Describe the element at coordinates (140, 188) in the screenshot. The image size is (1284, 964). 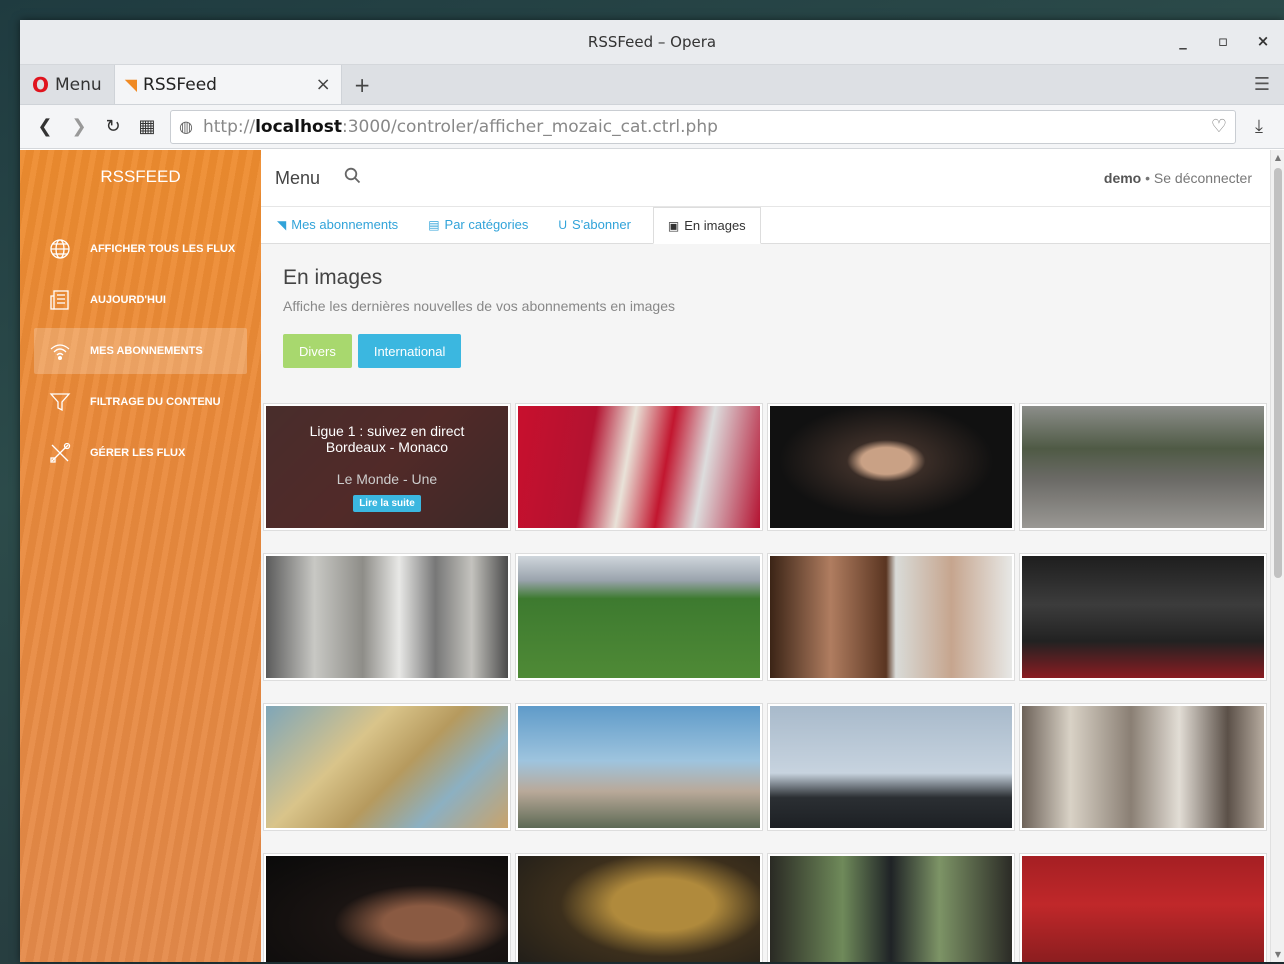
I see `brand-title: RSSFEED` at that location.